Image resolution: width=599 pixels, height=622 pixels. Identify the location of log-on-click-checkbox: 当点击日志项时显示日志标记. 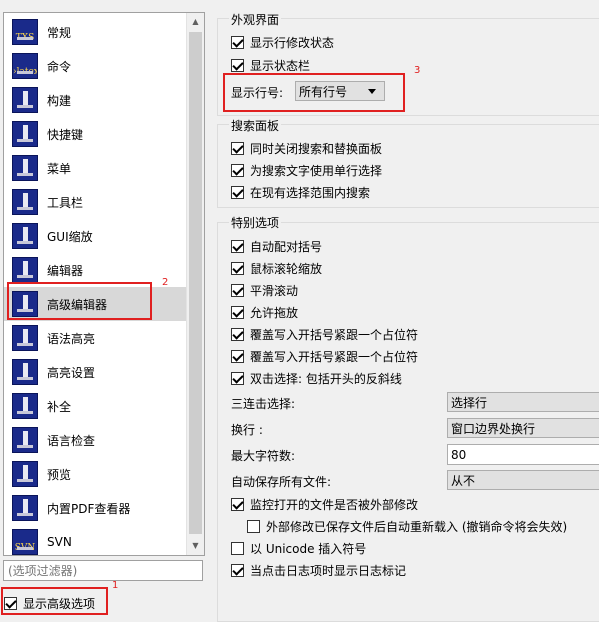
(318, 570).